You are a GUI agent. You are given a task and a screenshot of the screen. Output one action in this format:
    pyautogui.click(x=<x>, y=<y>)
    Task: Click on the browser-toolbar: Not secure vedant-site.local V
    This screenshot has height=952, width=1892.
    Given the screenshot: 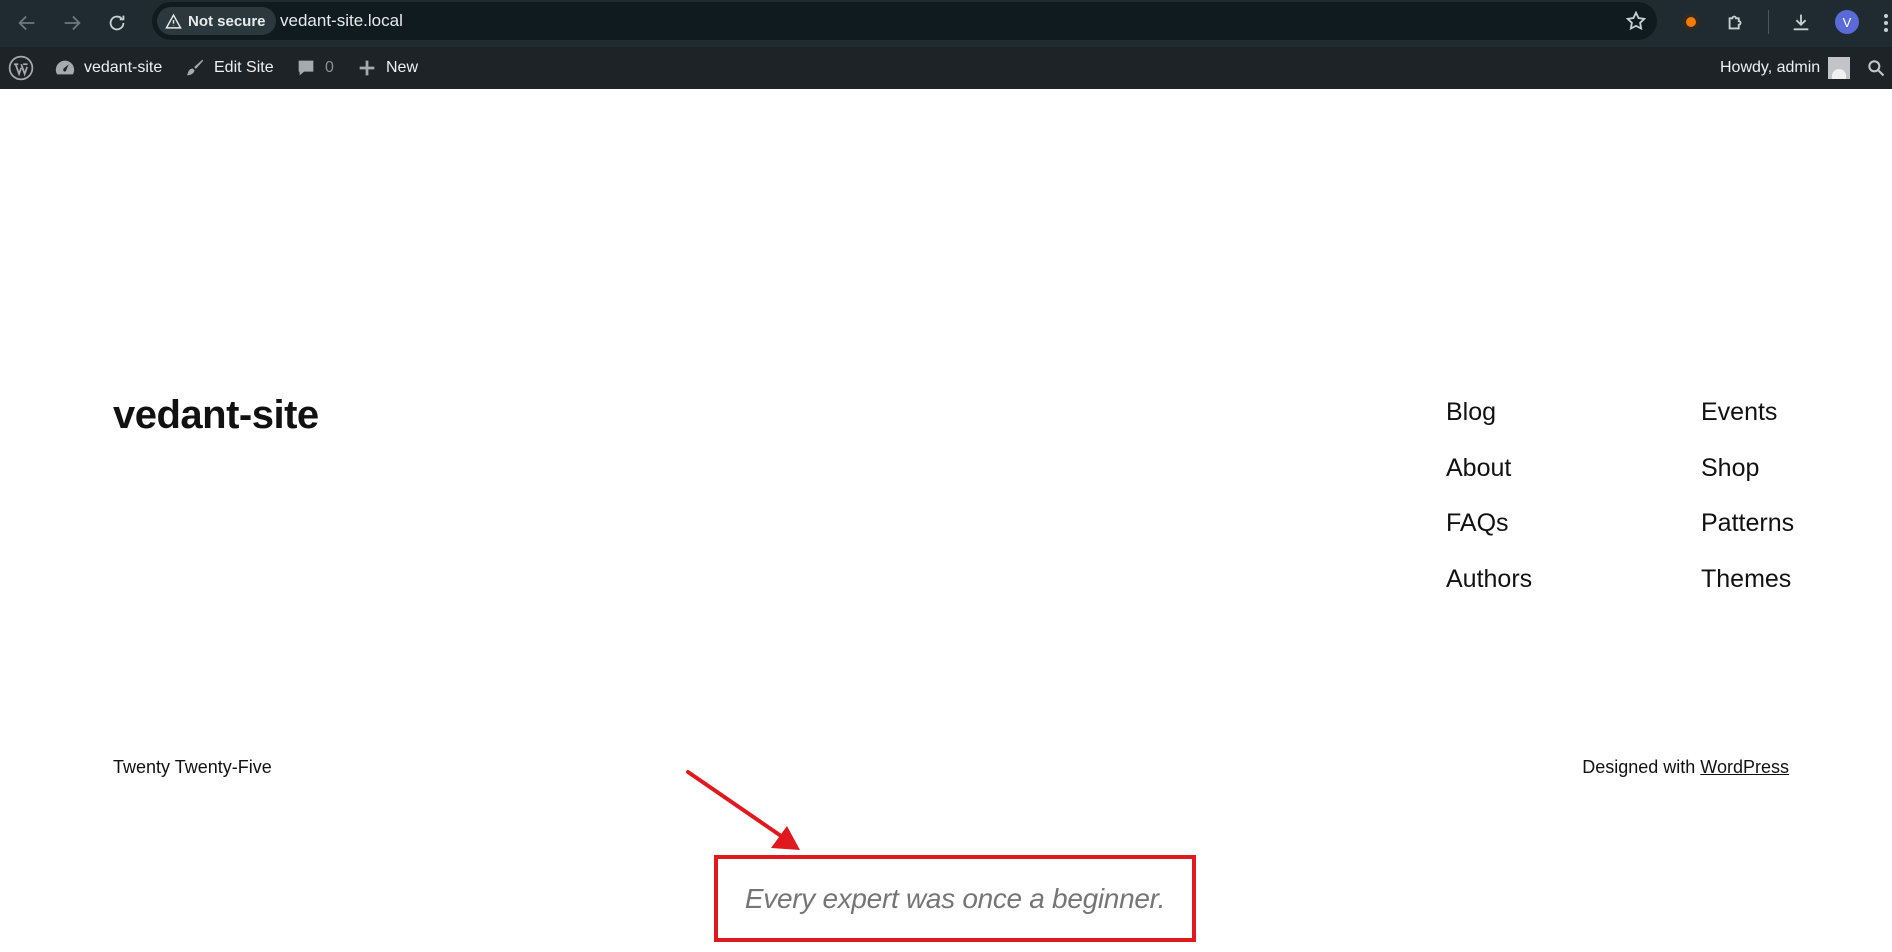 What is the action you would take?
    pyautogui.click(x=946, y=23)
    